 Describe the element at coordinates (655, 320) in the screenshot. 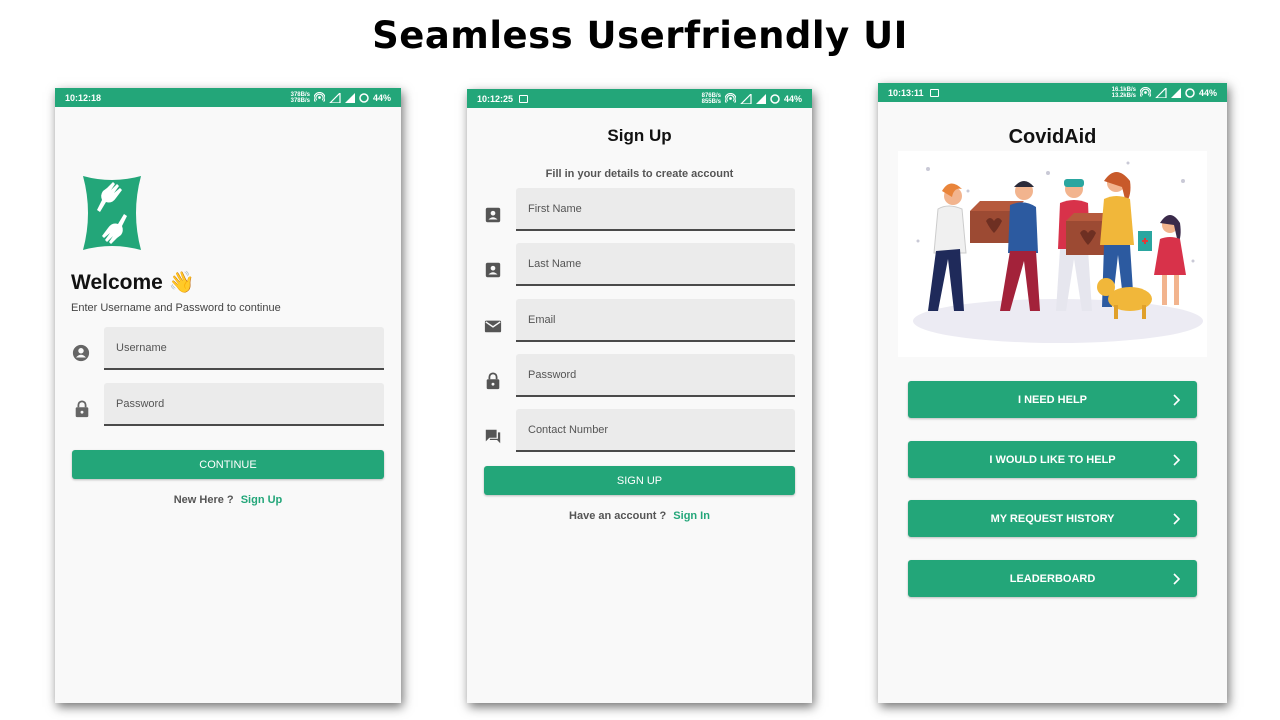

I see `email-input: Email` at that location.